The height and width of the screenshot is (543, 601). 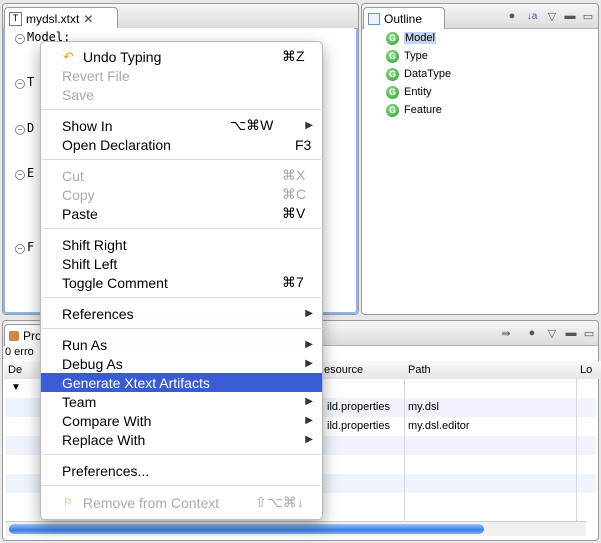 What do you see at coordinates (492, 370) in the screenshot?
I see `column-header-path: Path` at bounding box center [492, 370].